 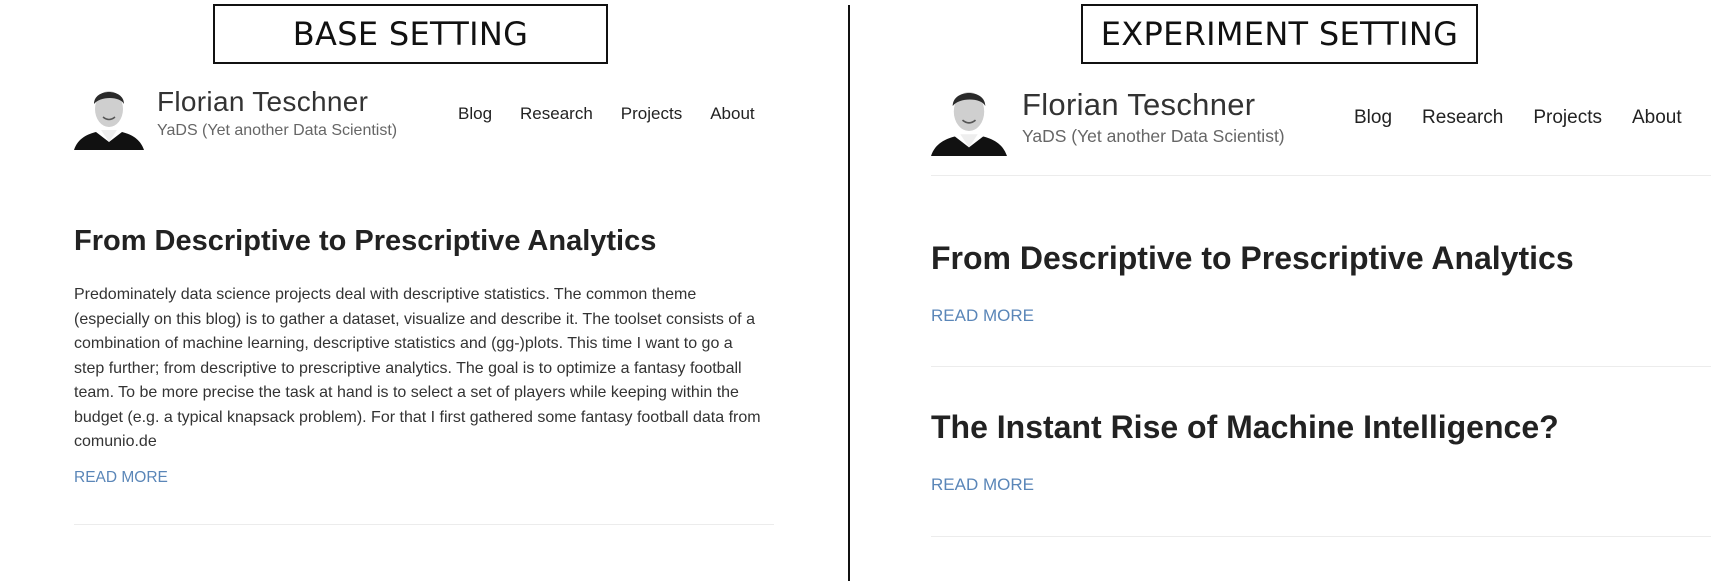 I want to click on experiment-setting-label: EXPERIMENT SETTING, so click(x=1279, y=34).